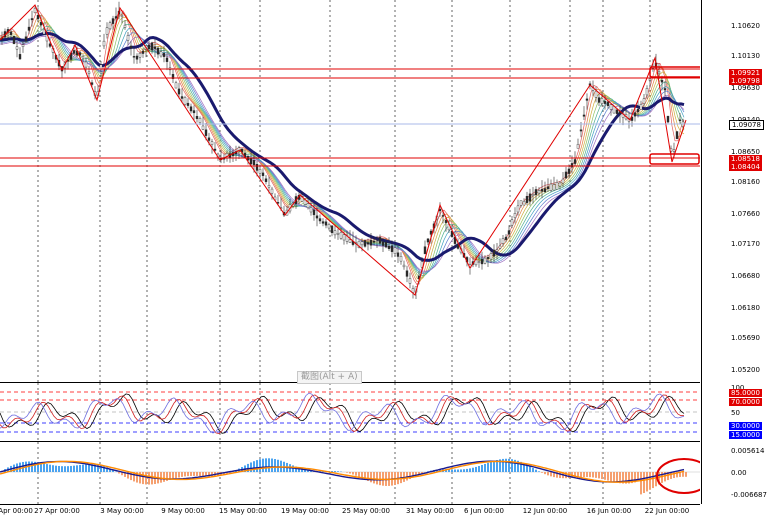  Describe the element at coordinates (342, 413) in the screenshot. I see `oscillator-line` at that location.